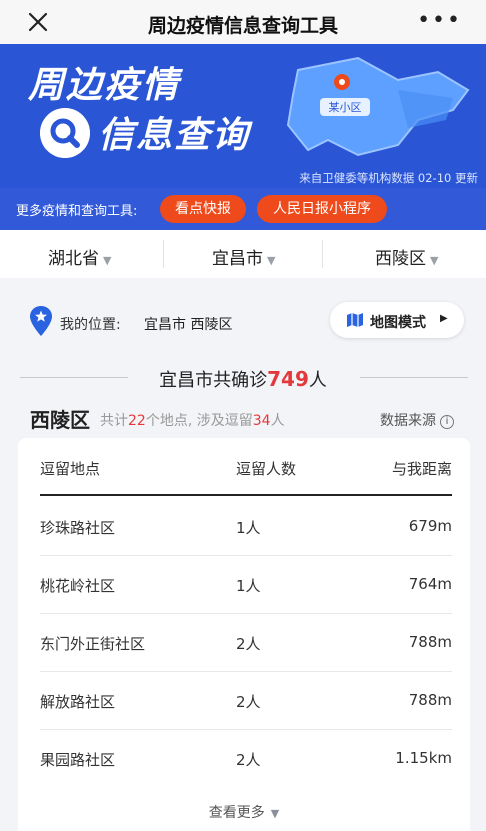  What do you see at coordinates (398, 323) in the screenshot?
I see `map-mode-label: 地图模式` at bounding box center [398, 323].